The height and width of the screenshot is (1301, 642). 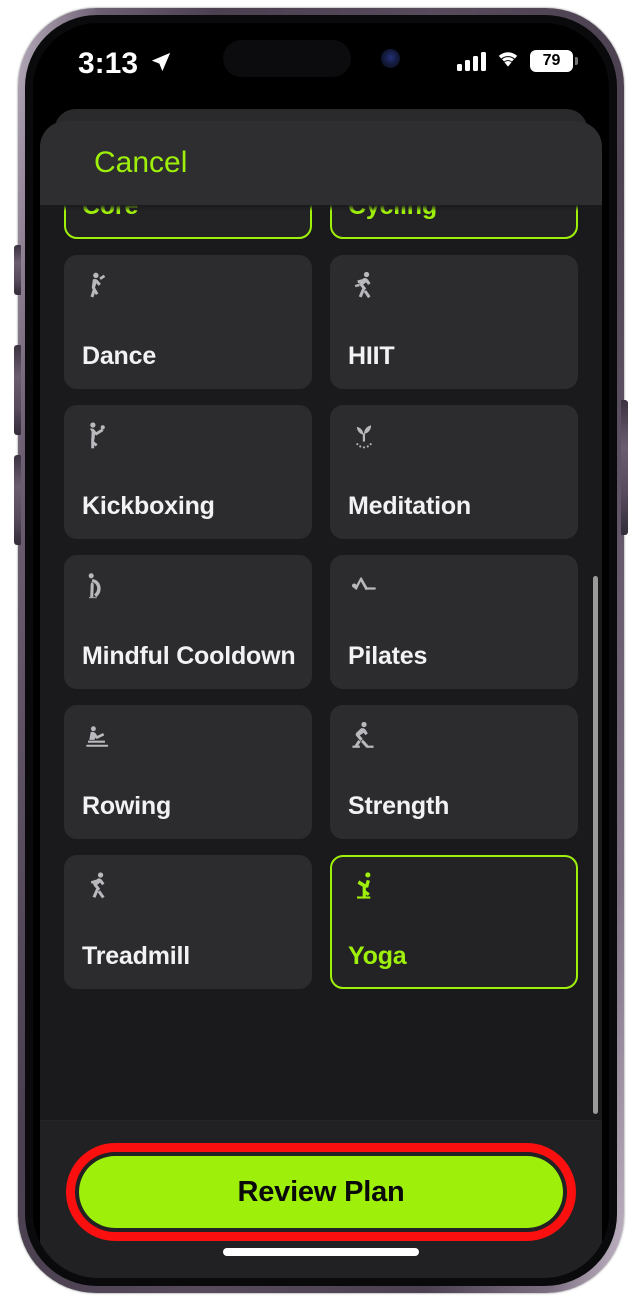 I want to click on workout-card-hiit: HIIT, so click(x=454, y=322).